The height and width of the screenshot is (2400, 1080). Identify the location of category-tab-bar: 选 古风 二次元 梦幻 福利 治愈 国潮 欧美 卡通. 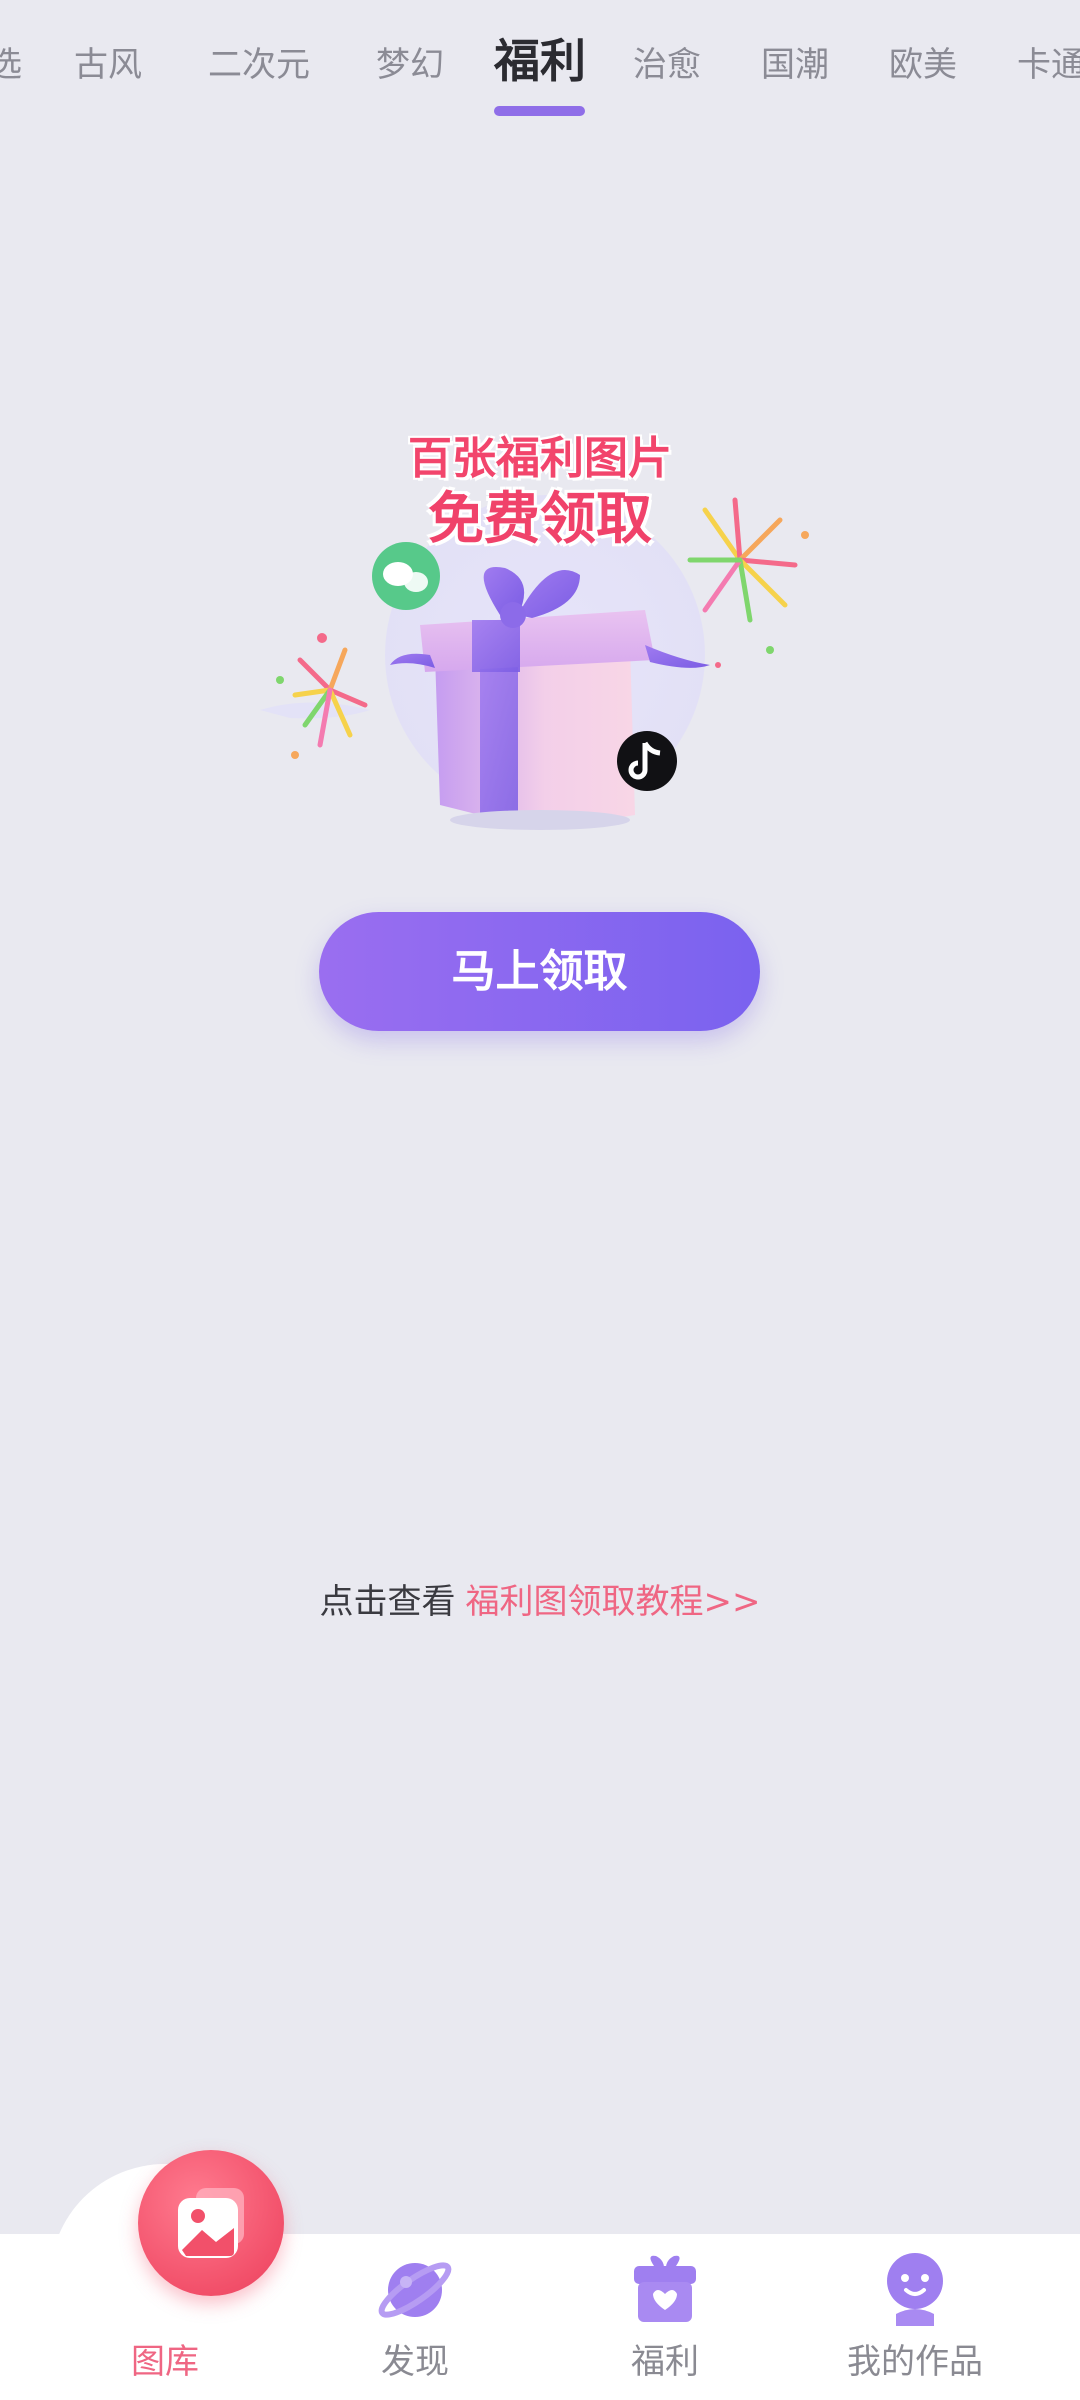
(540, 65).